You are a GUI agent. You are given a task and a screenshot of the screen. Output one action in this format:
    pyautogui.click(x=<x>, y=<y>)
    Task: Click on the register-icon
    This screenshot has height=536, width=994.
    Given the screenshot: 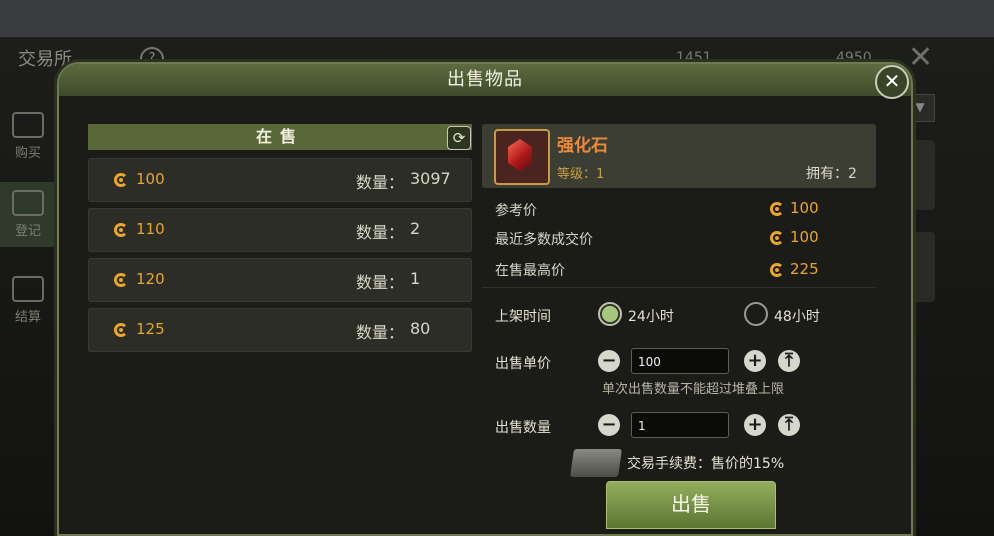 What is the action you would take?
    pyautogui.click(x=28, y=203)
    